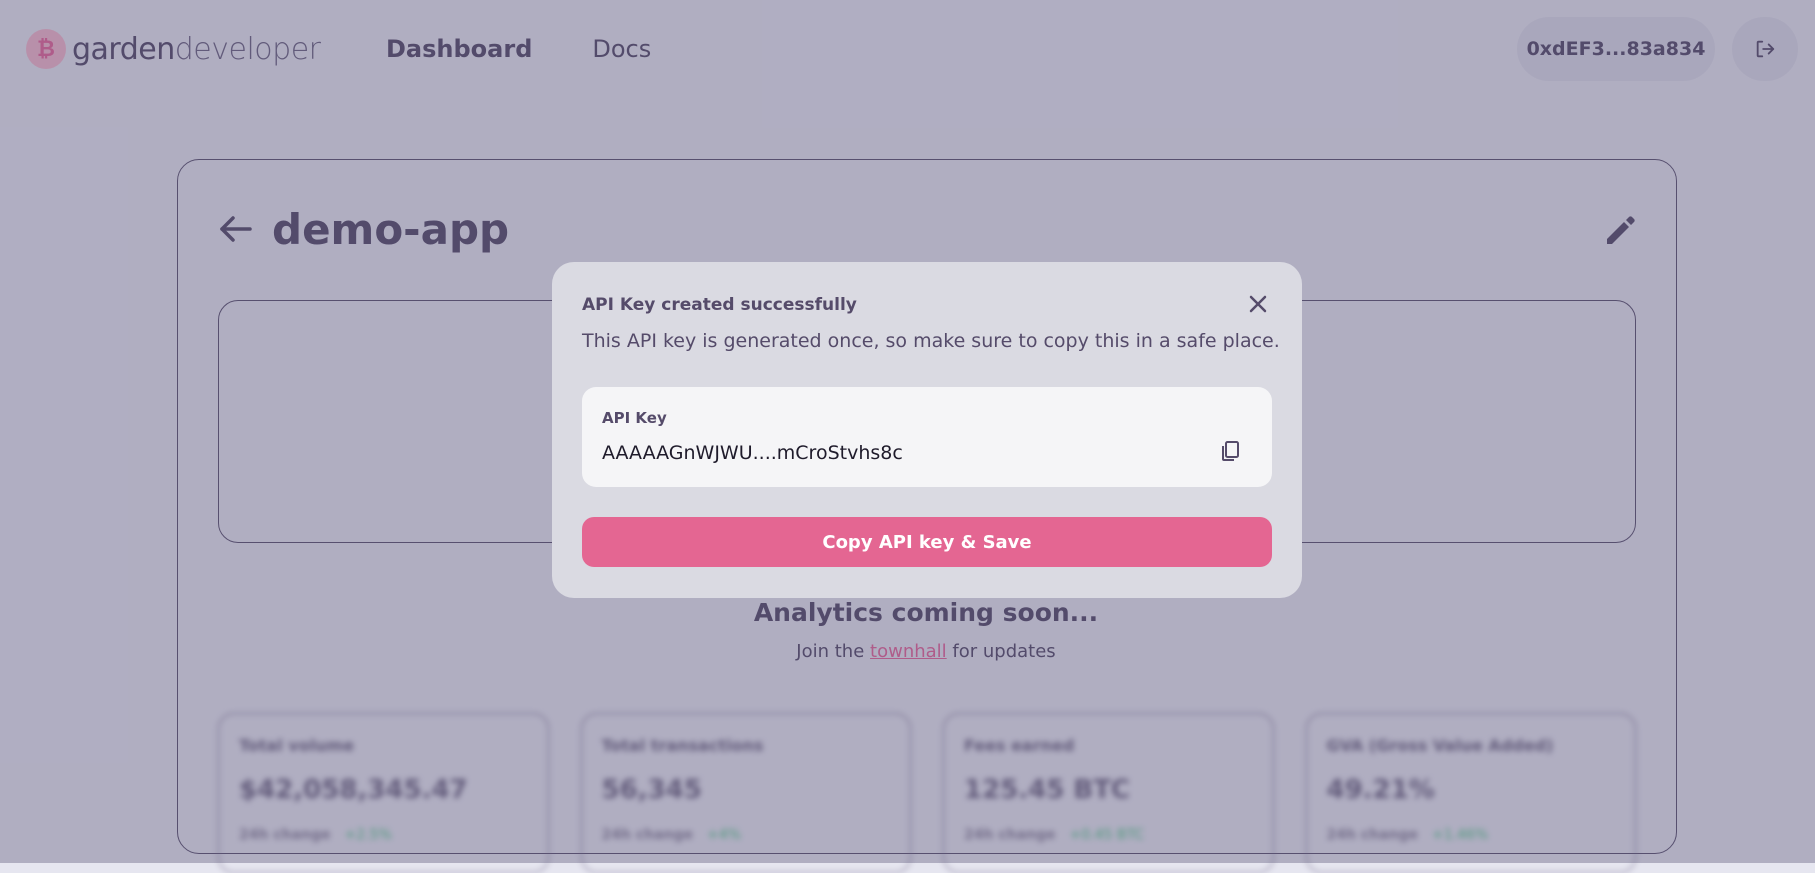  What do you see at coordinates (1258, 304) in the screenshot?
I see `close-icon` at bounding box center [1258, 304].